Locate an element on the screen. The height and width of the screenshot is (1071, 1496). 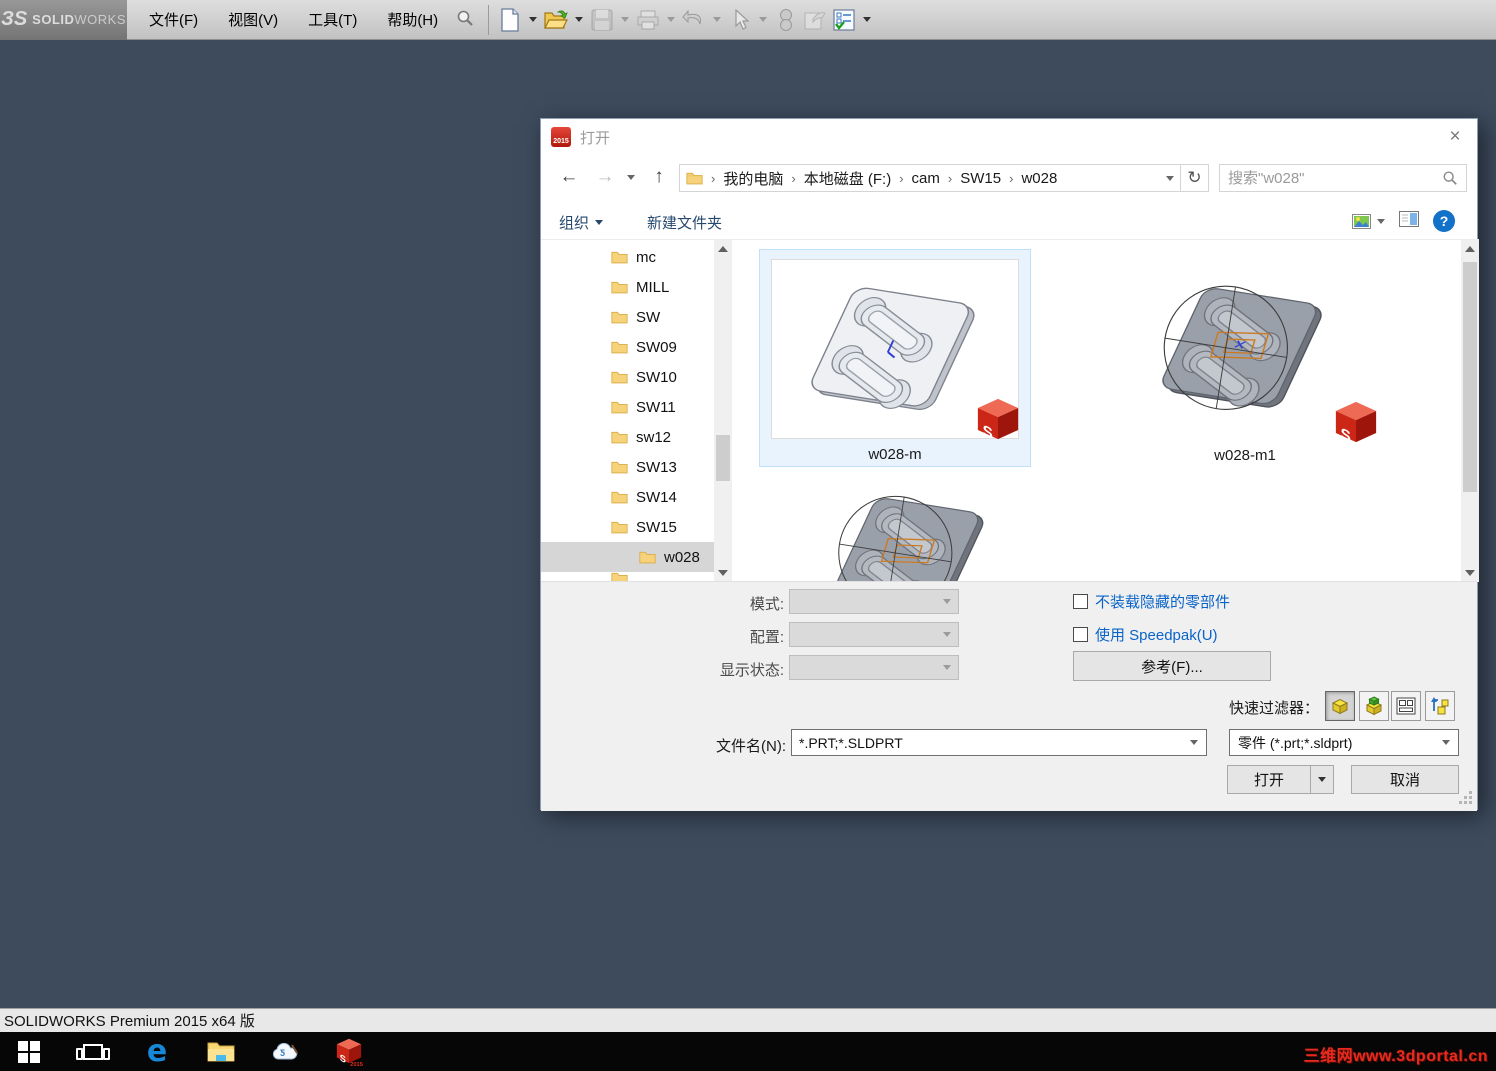
filetype-dropdown-icon is located at coordinates (1446, 742).